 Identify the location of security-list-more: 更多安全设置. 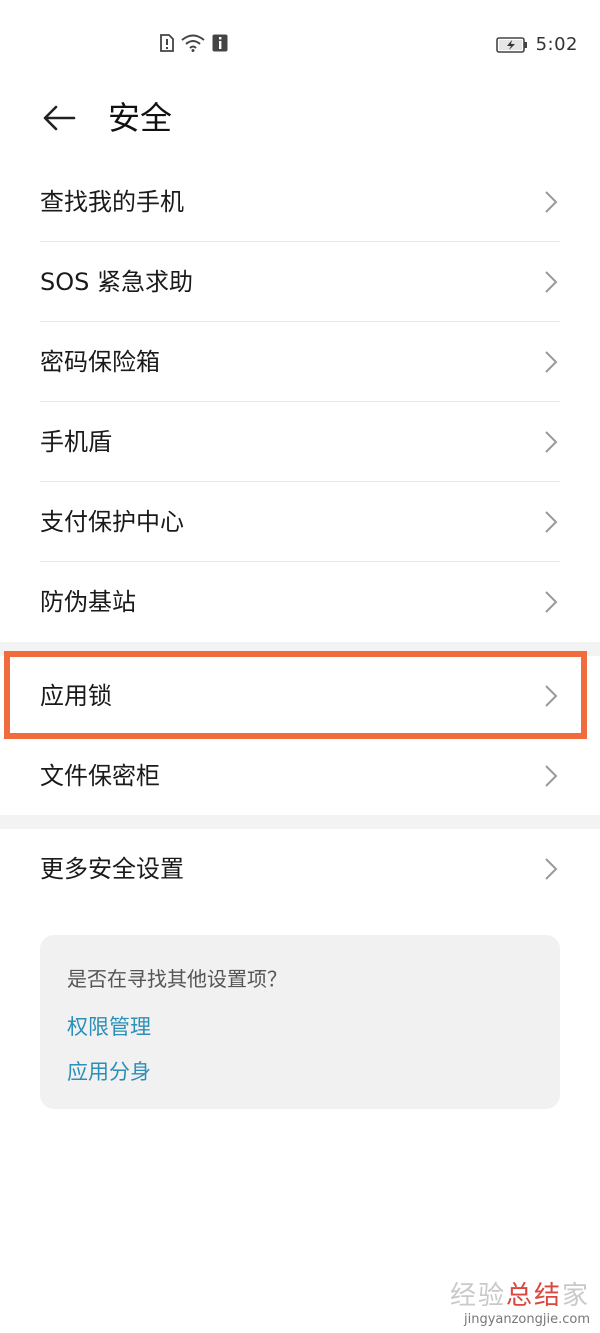
(300, 869).